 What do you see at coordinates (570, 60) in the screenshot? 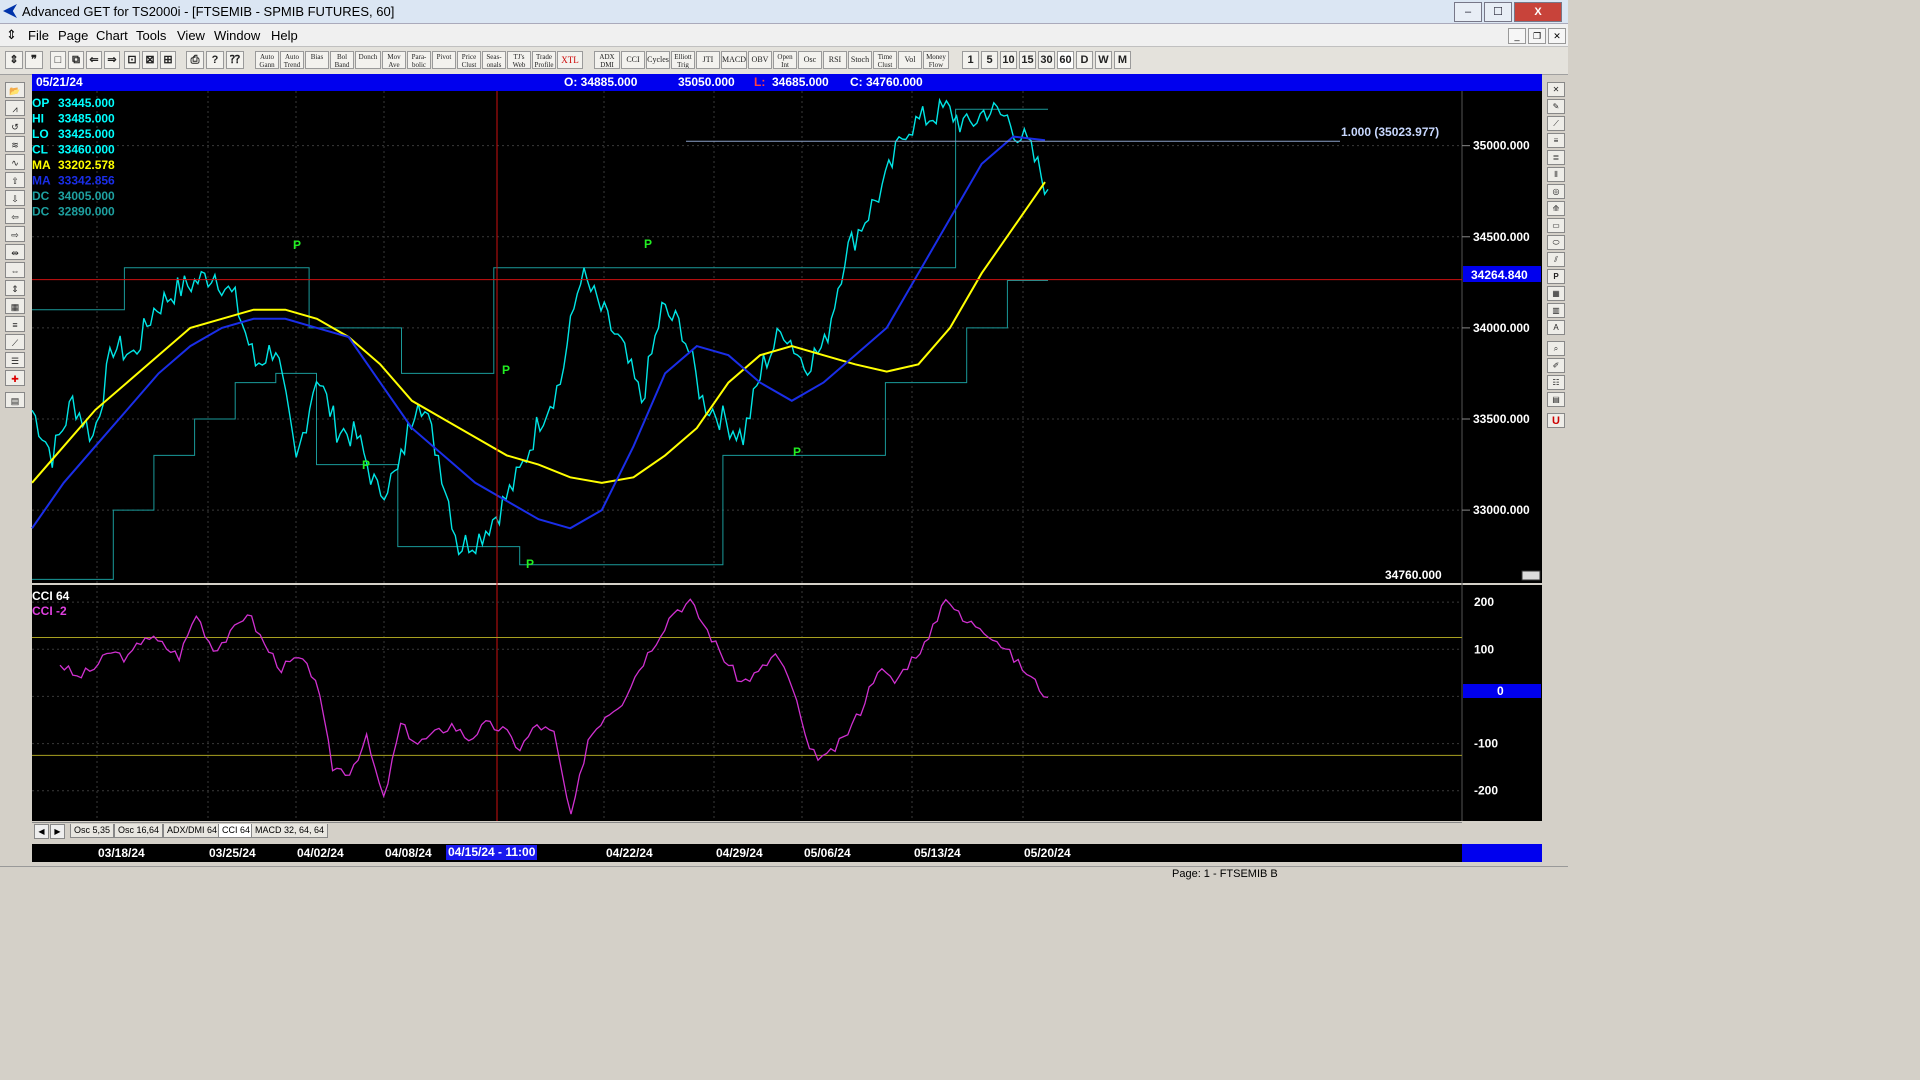
I see `study-xtl: XTL` at bounding box center [570, 60].